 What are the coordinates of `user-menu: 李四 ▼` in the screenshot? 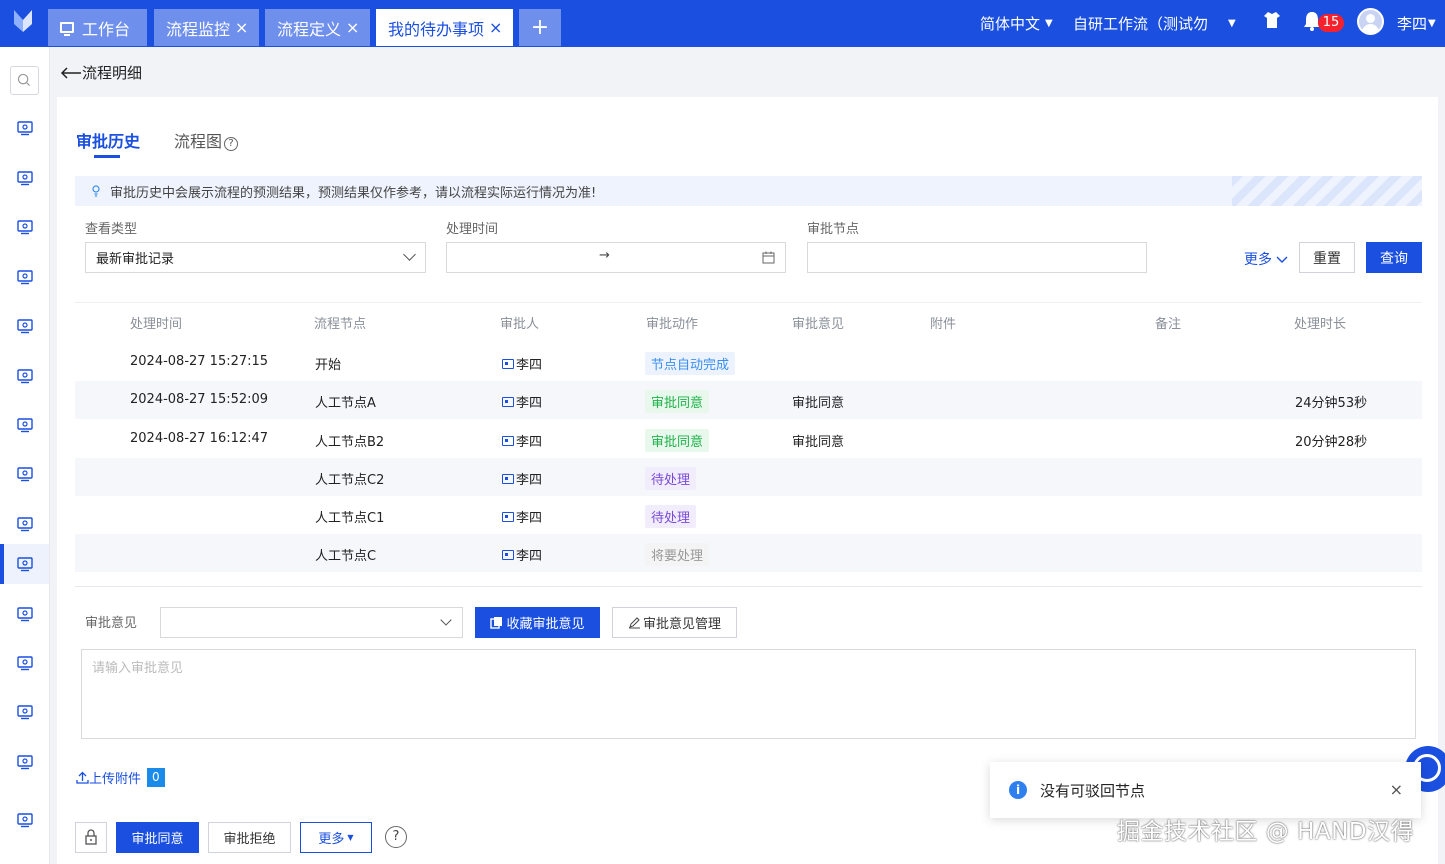 It's located at (1416, 23).